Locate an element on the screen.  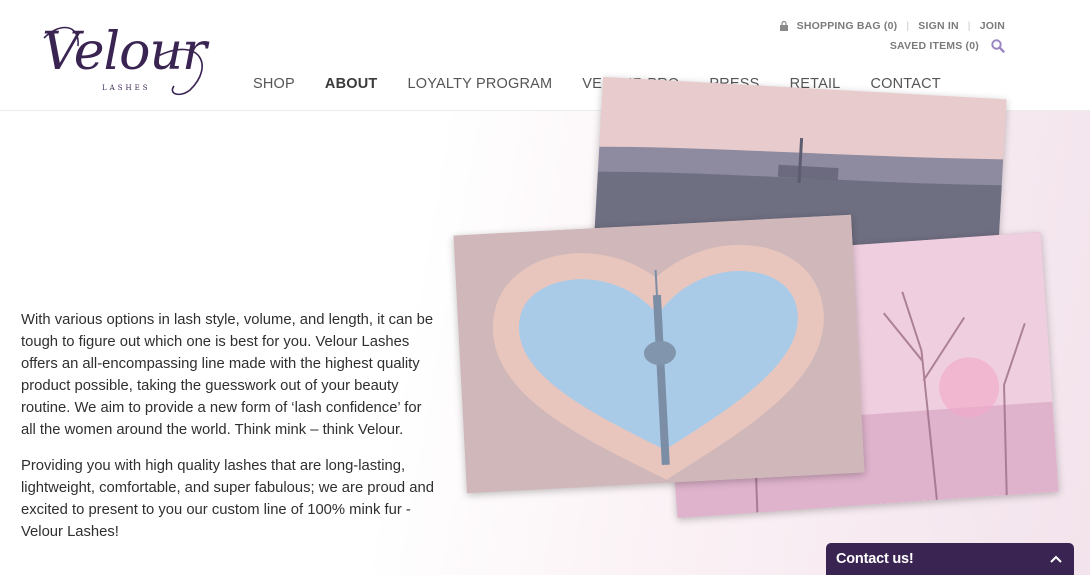
search-icon is located at coordinates (998, 46).